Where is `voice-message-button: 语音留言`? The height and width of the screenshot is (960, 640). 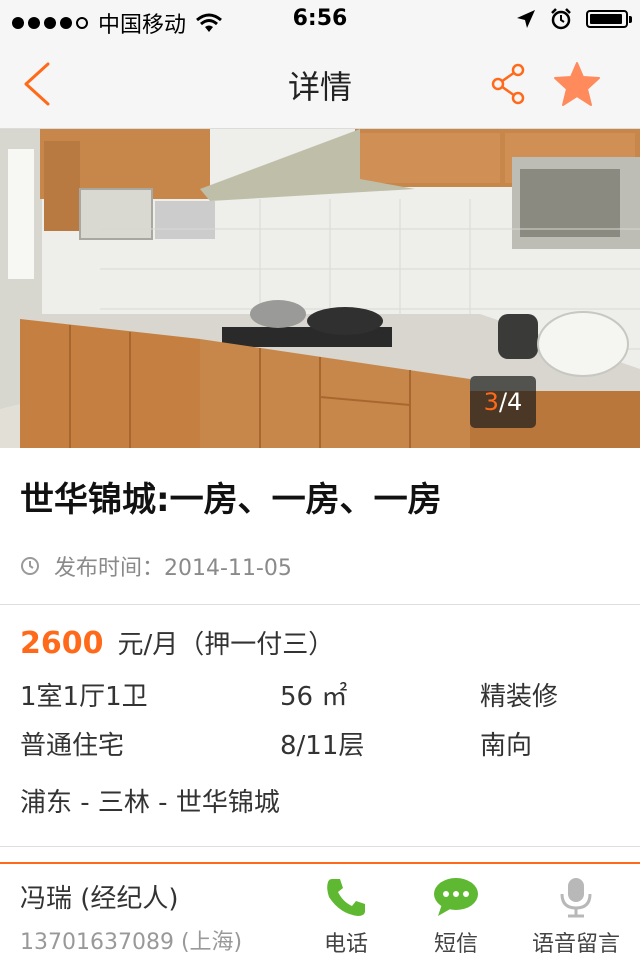
voice-message-button: 语音留言 is located at coordinates (576, 917).